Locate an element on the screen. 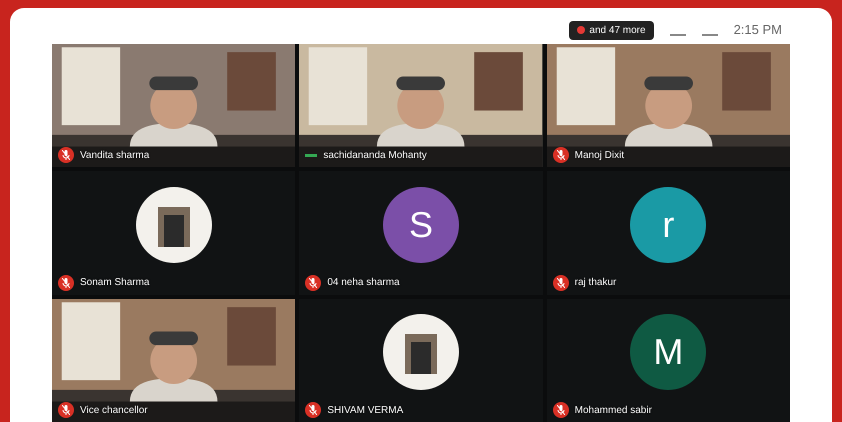  avatar-initial: S is located at coordinates (420, 224).